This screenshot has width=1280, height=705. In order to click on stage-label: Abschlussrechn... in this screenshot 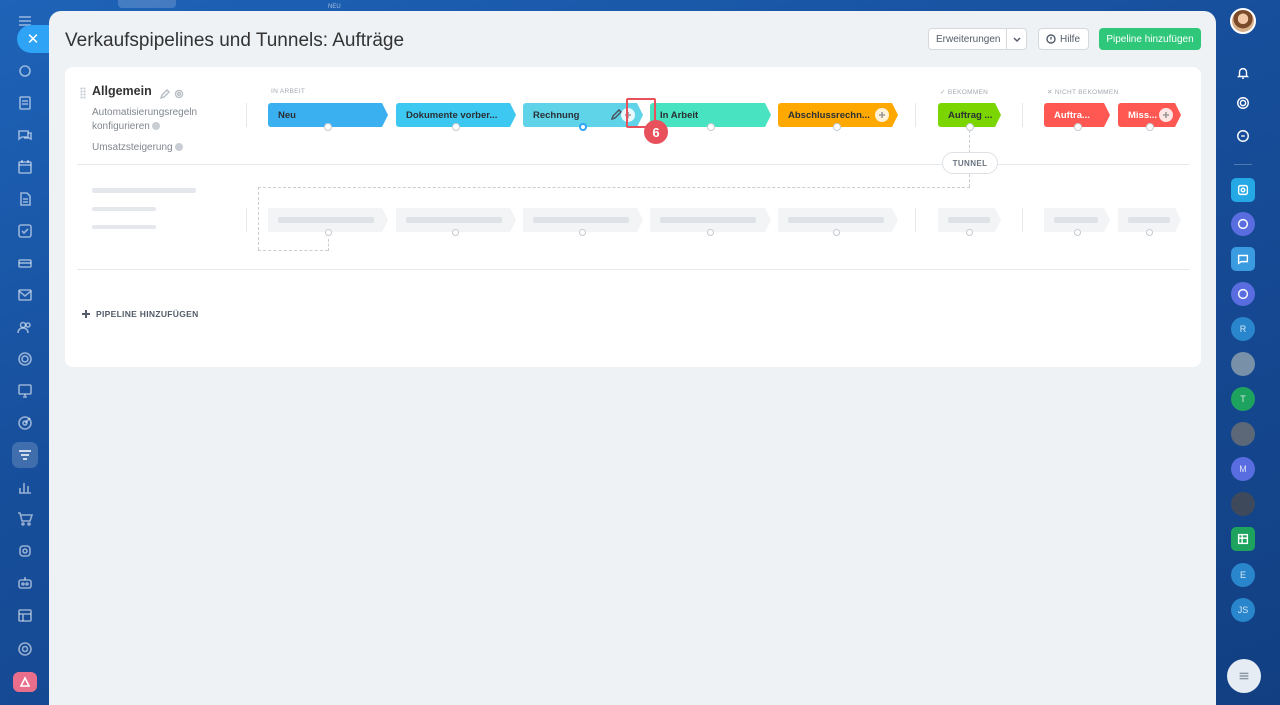, I will do `click(829, 115)`.